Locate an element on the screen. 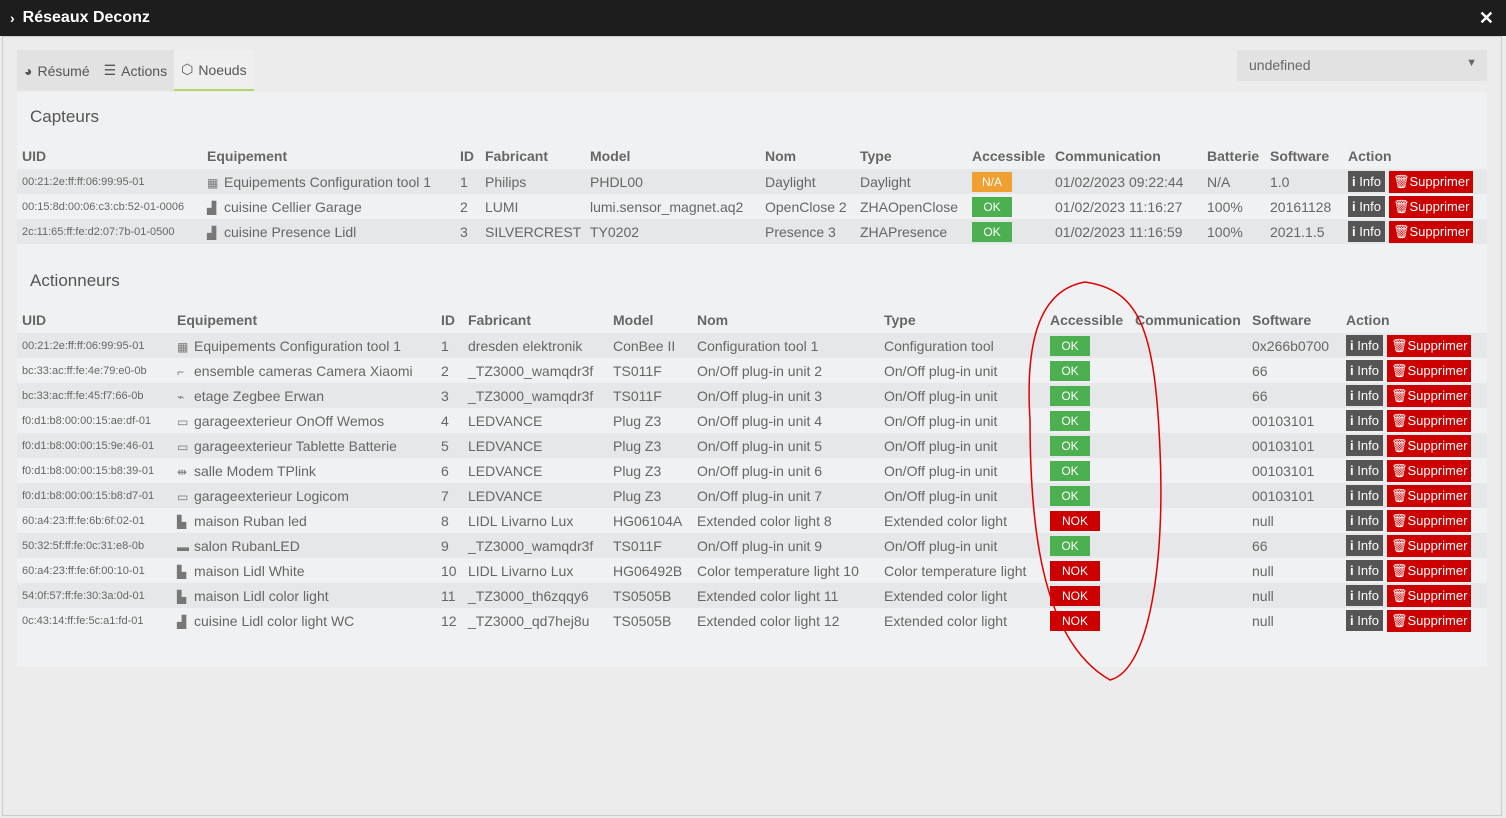  equipment-cell: ▙ maison Lidl White is located at coordinates (304, 570).